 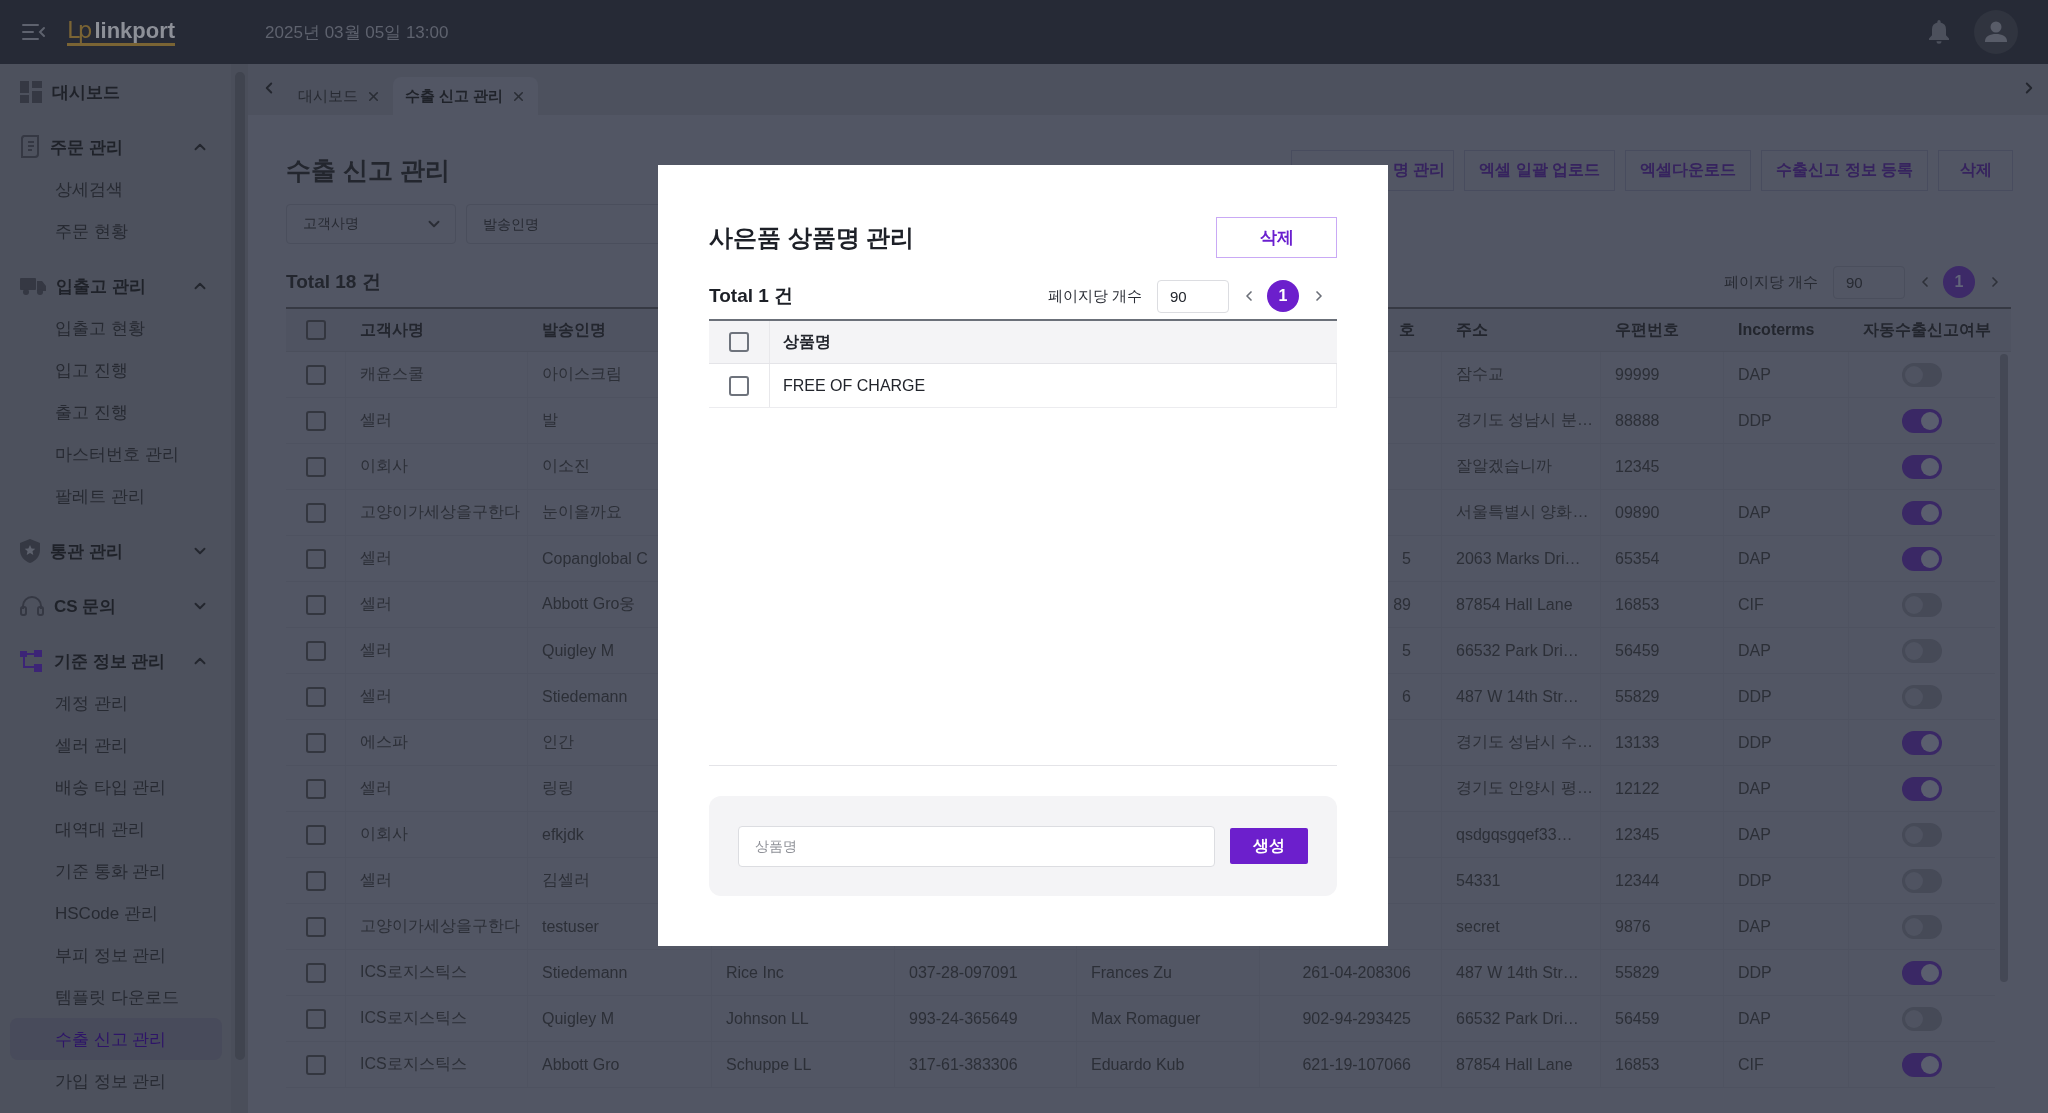 I want to click on grid-icon, so click(x=31, y=92).